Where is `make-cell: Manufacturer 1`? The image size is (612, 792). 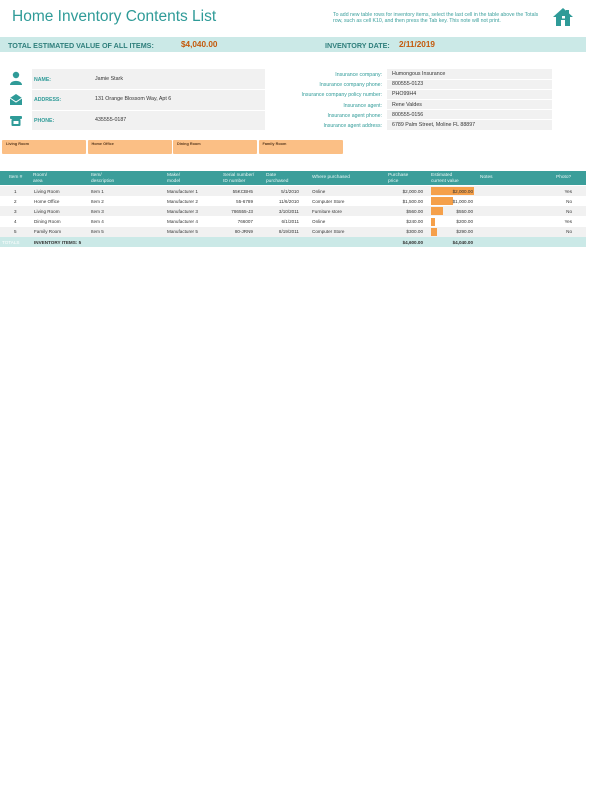
make-cell: Manufacturer 1 is located at coordinates (182, 191).